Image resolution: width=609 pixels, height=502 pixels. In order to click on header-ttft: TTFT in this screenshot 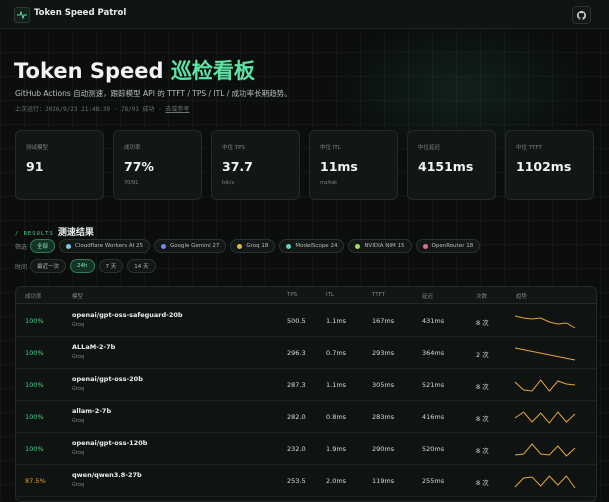, I will do `click(378, 295)`.